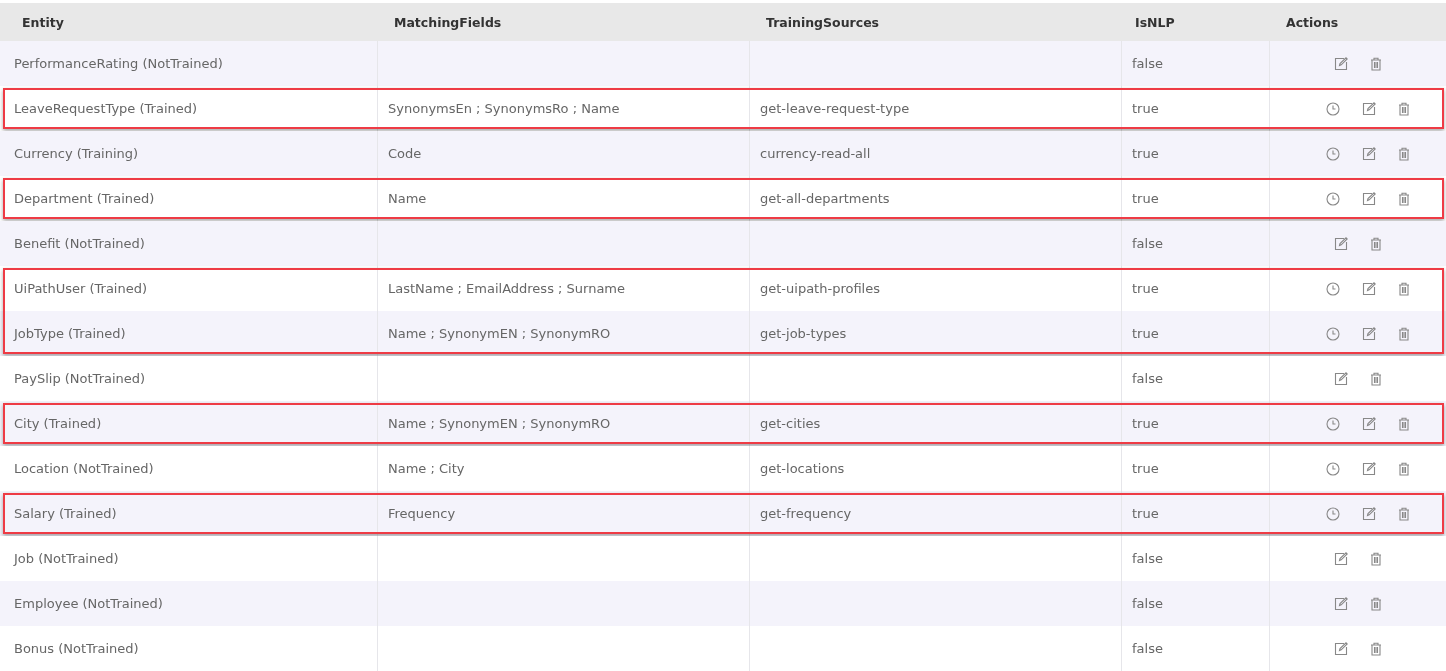 This screenshot has width=1446, height=671. Describe the element at coordinates (422, 513) in the screenshot. I see `table-cell: Frequency` at that location.